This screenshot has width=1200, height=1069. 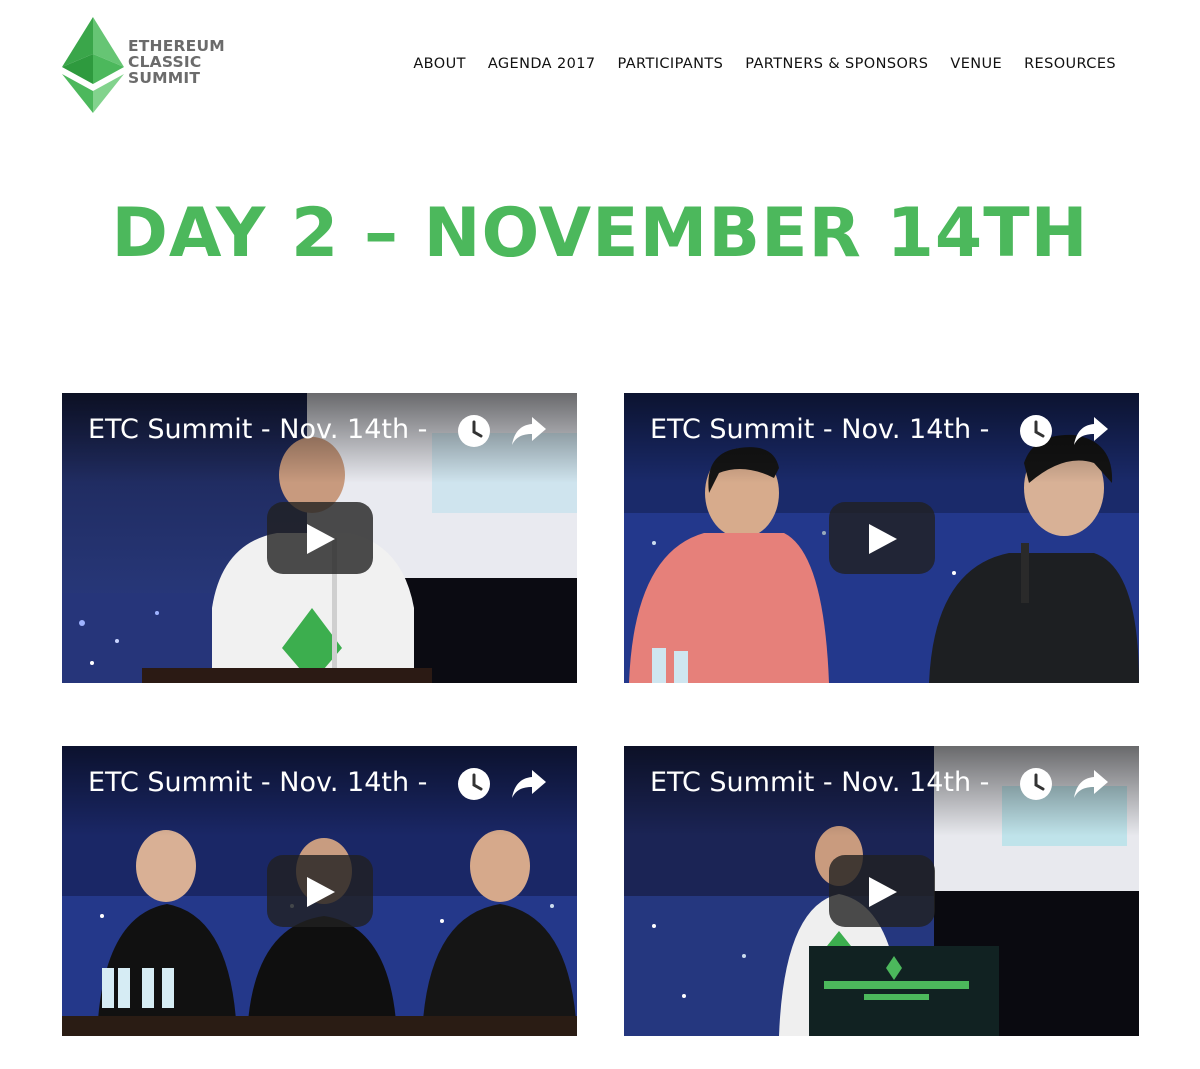 I want to click on logo-line-1: ETHEREUM, so click(x=176, y=46).